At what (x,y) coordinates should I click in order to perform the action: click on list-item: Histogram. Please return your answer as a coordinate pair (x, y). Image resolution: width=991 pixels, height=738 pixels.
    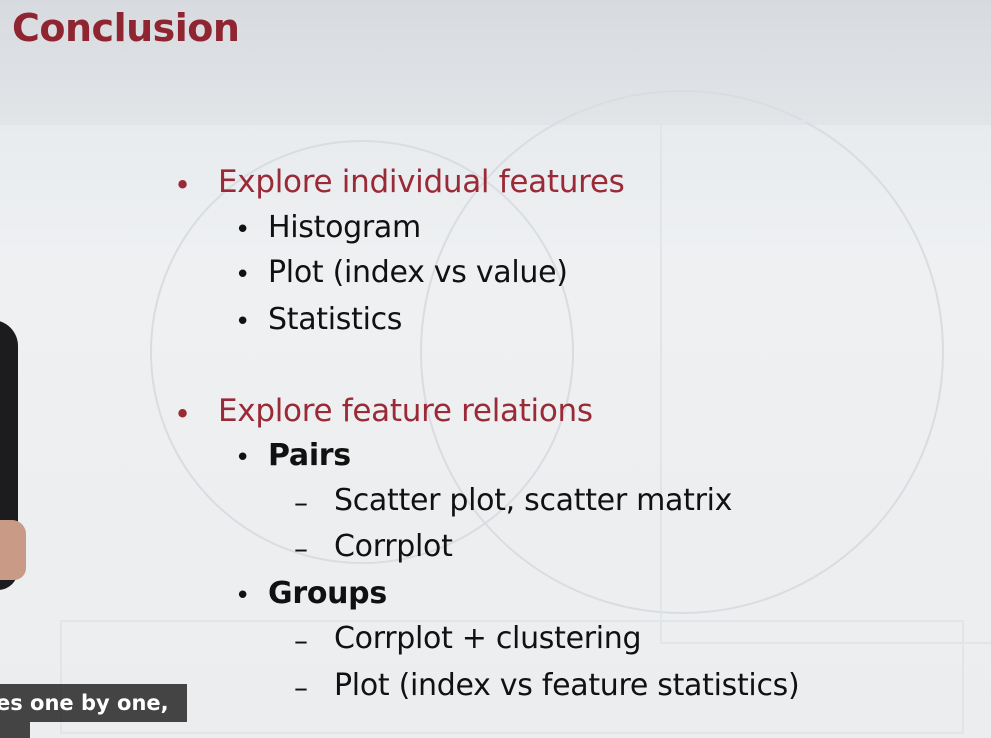
    Looking at the image, I should click on (344, 227).